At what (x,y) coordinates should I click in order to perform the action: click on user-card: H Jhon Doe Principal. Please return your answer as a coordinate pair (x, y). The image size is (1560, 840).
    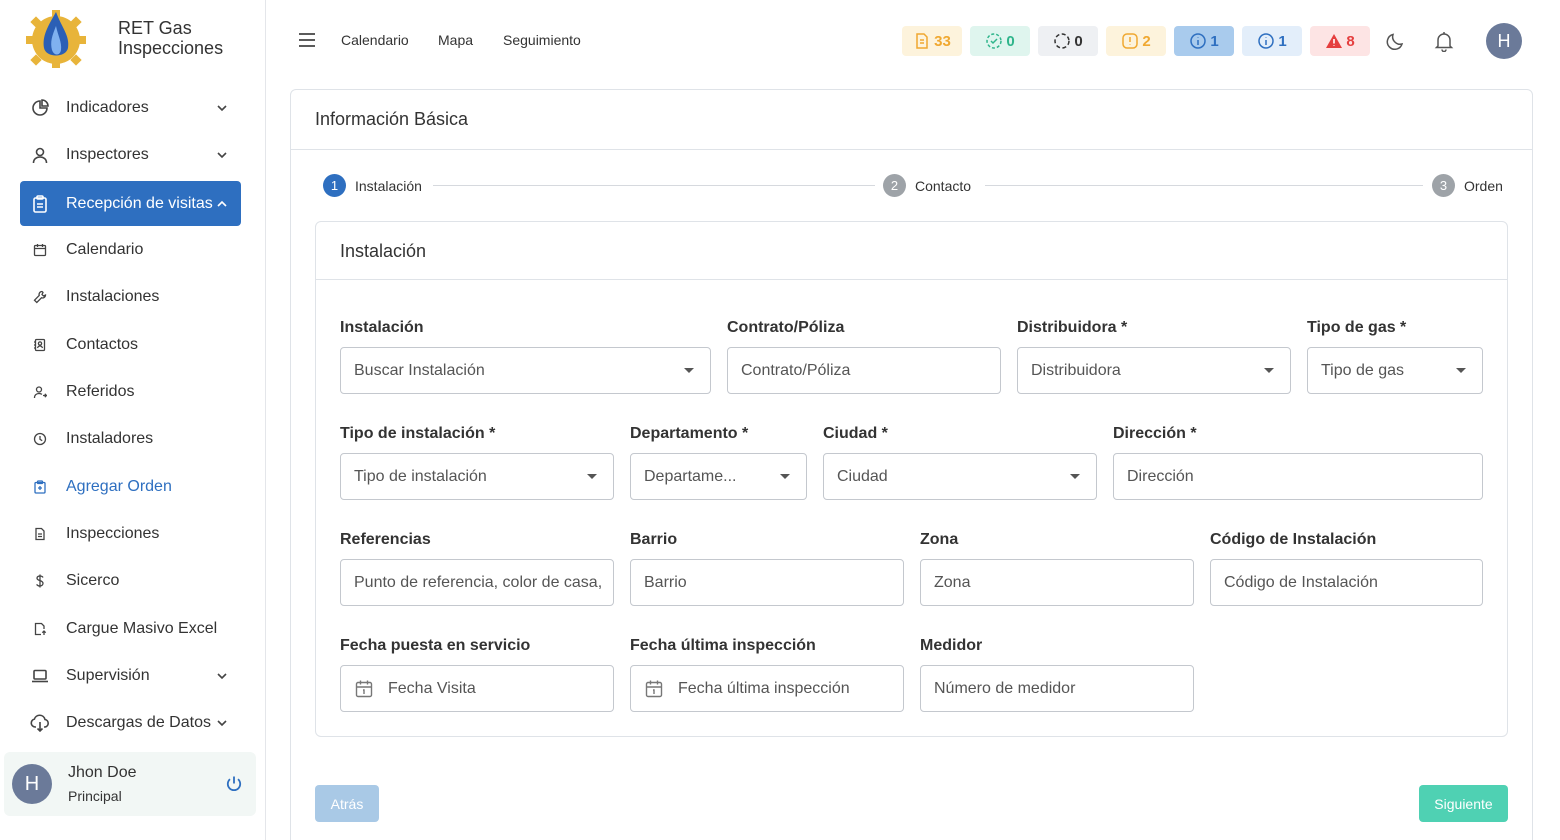
    Looking at the image, I should click on (130, 784).